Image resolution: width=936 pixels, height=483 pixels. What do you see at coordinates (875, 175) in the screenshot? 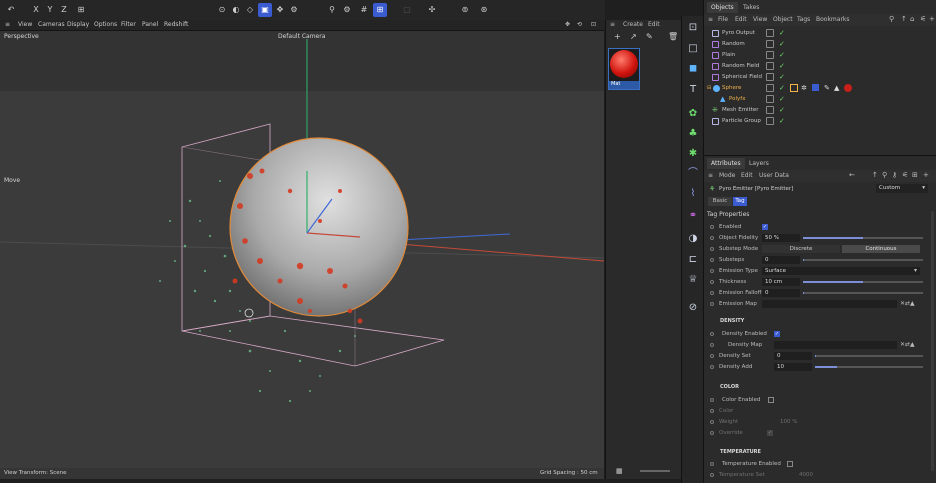
I see `up-icon: ↑` at bounding box center [875, 175].